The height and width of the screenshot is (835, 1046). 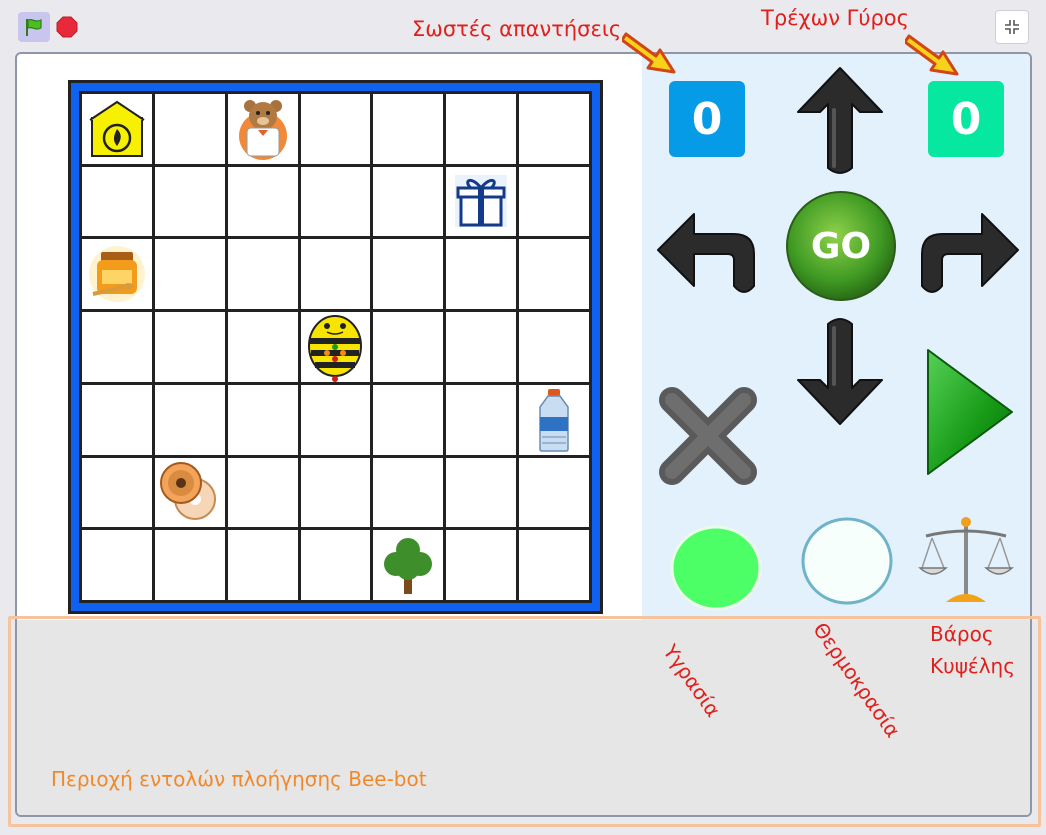 I want to click on arrow-down-icon, so click(x=840, y=371).